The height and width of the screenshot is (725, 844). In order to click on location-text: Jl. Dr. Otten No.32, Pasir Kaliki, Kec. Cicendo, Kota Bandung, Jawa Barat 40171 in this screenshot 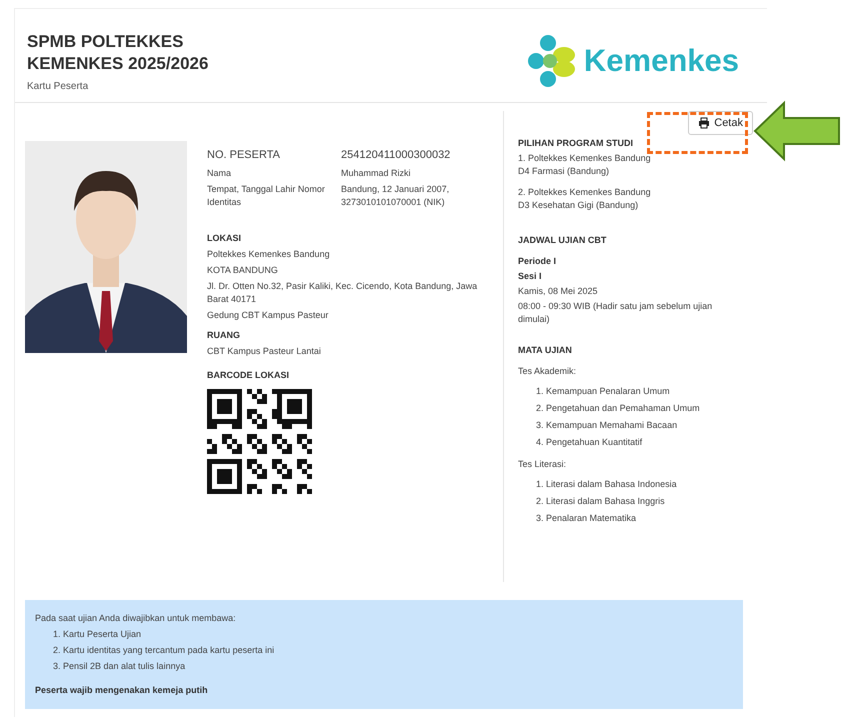, I will do `click(342, 293)`.